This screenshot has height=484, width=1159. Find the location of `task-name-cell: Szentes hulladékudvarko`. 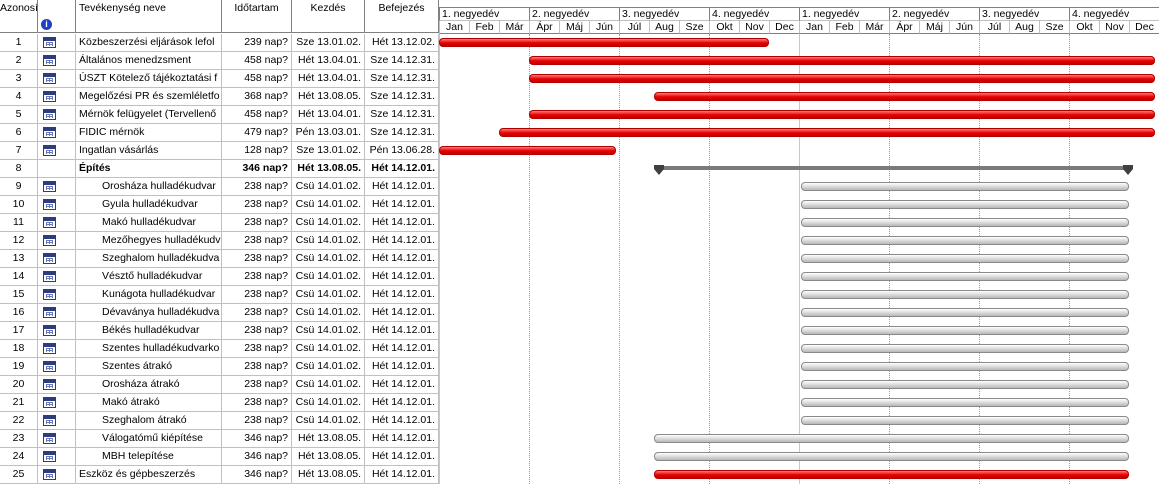

task-name-cell: Szentes hulladékudvarko is located at coordinates (149, 349).